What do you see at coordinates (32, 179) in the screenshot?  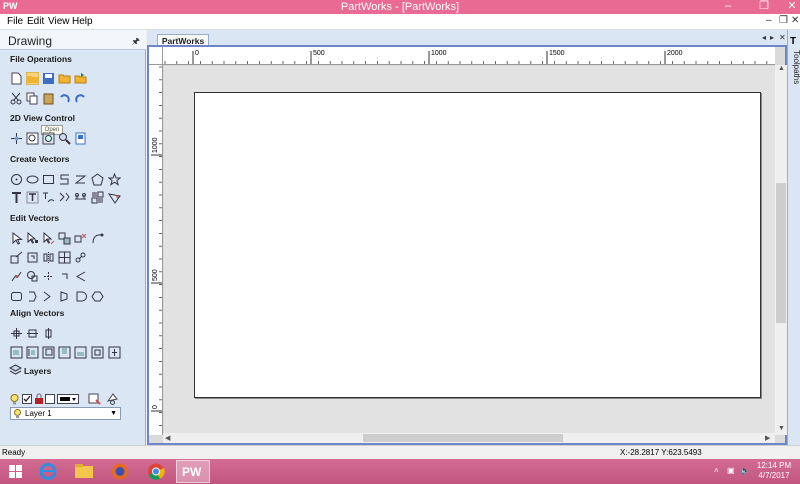 I see `ellipse-icon` at bounding box center [32, 179].